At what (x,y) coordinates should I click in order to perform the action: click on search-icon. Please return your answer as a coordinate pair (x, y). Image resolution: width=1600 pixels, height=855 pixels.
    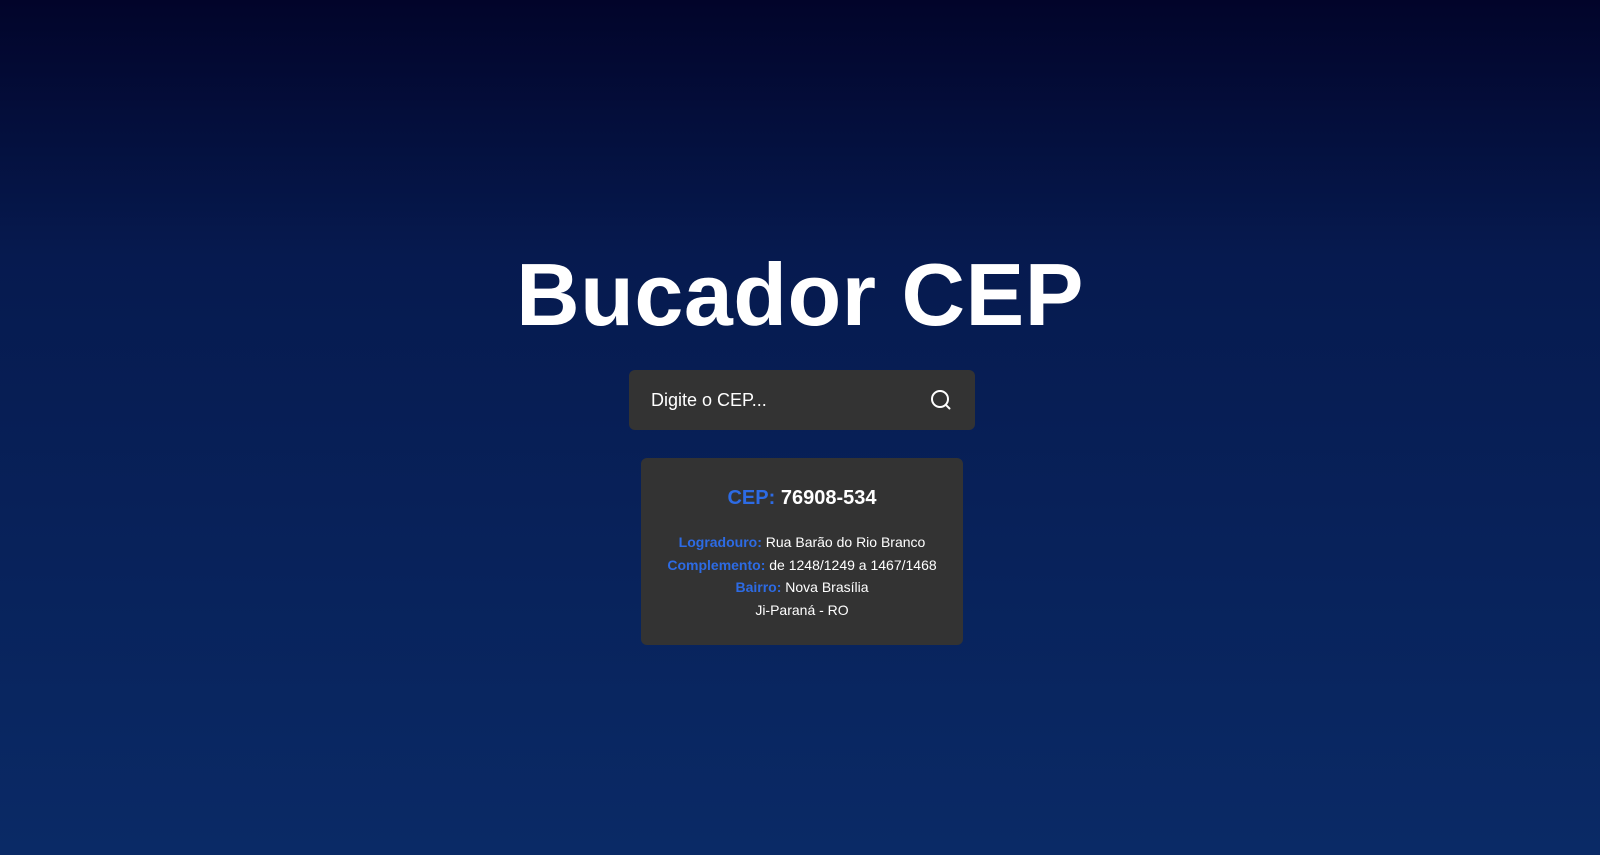
    Looking at the image, I should click on (941, 400).